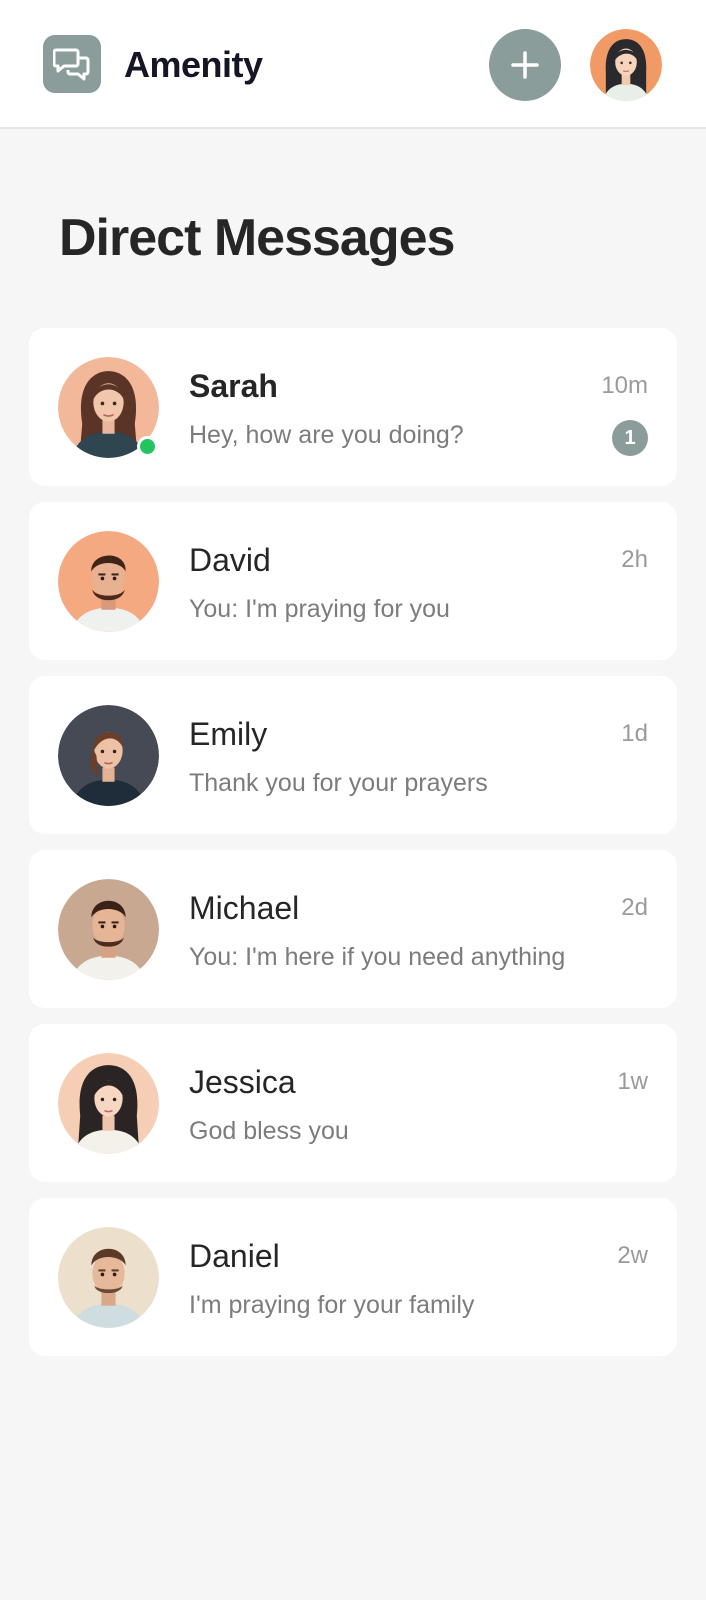 The image size is (706, 1600). Describe the element at coordinates (353, 755) in the screenshot. I see `conversation-item-emily: Emily Thank you for your prayers 1d` at that location.